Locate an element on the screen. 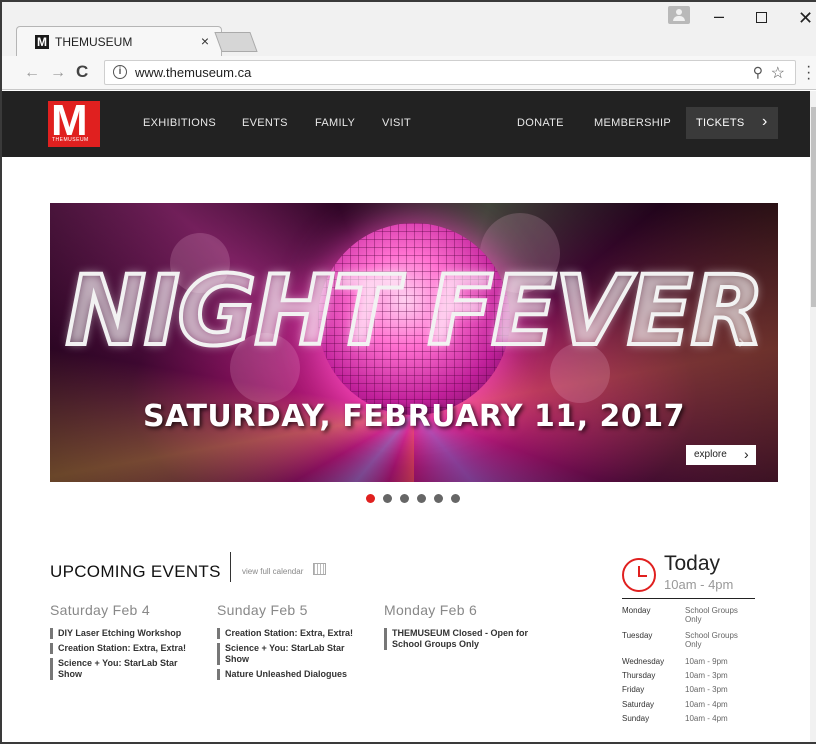 Image resolution: width=816 pixels, height=744 pixels. event-link: DIY Laser Etching Workshop is located at coordinates (130, 633).